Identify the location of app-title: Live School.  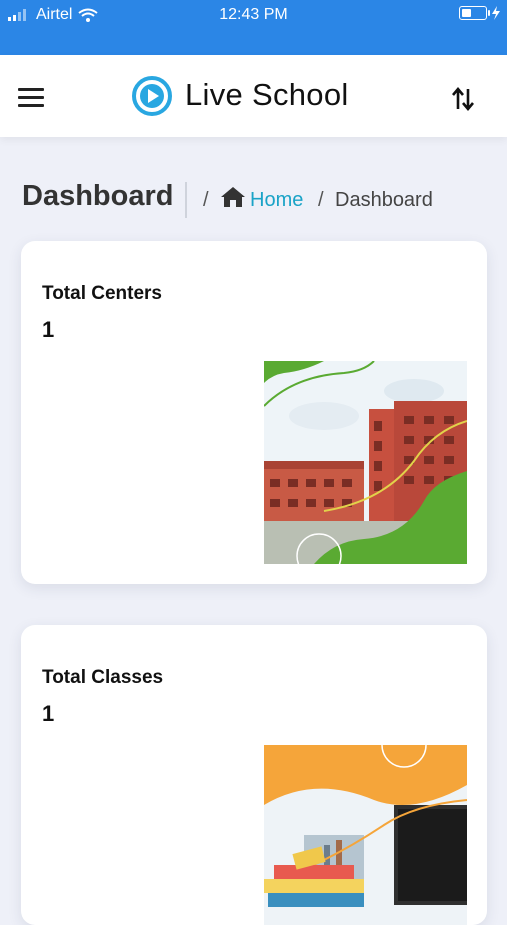
(267, 94).